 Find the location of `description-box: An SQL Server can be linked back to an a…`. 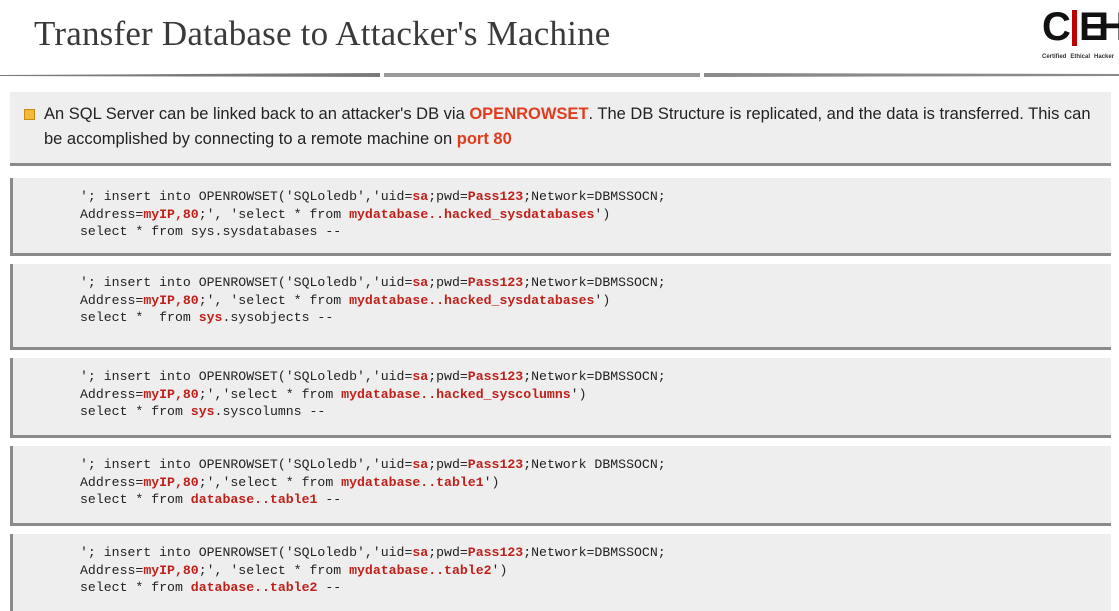

description-box: An SQL Server can be linked back to an a… is located at coordinates (560, 129).